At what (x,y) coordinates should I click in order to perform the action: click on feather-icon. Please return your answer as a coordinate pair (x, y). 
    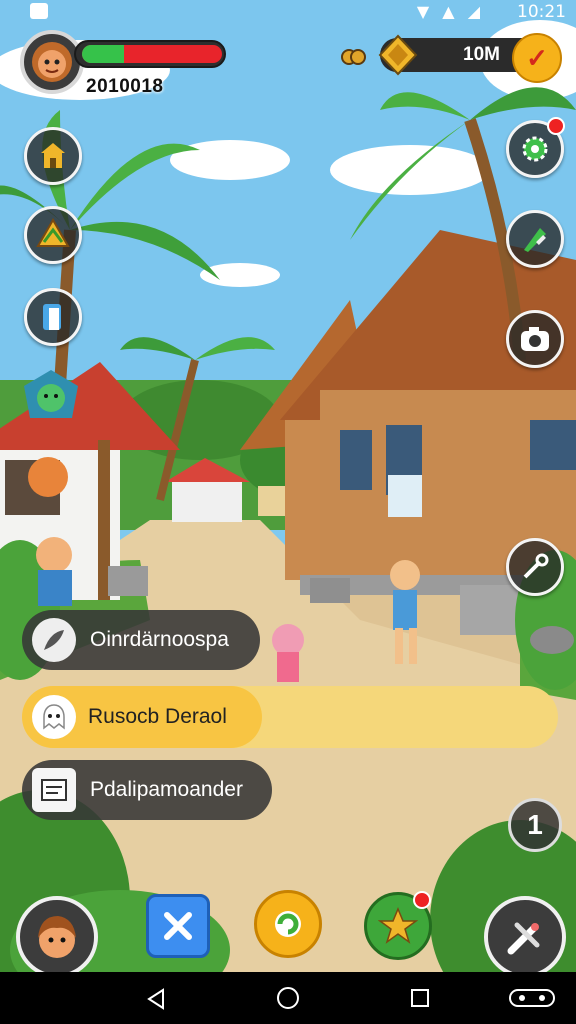
    Looking at the image, I should click on (54, 640).